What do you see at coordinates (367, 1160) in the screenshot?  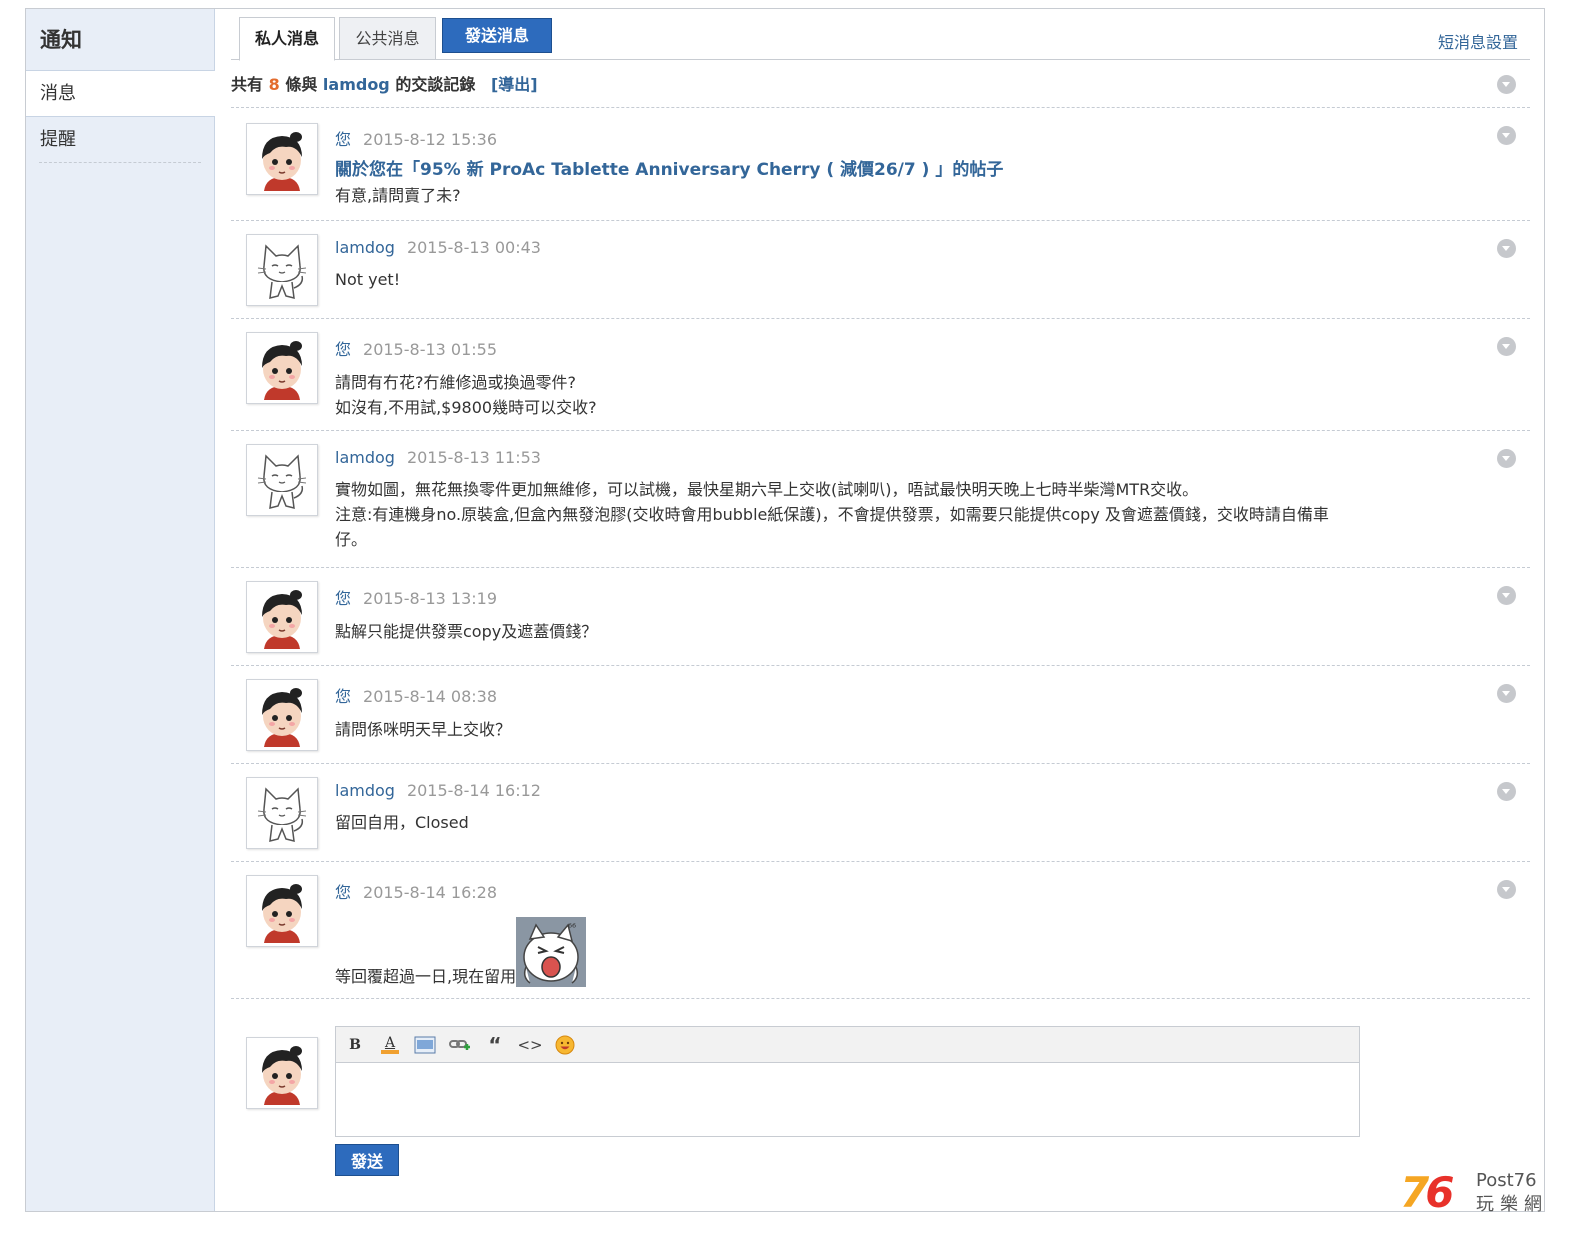 I see `send-reply-button: 發送` at bounding box center [367, 1160].